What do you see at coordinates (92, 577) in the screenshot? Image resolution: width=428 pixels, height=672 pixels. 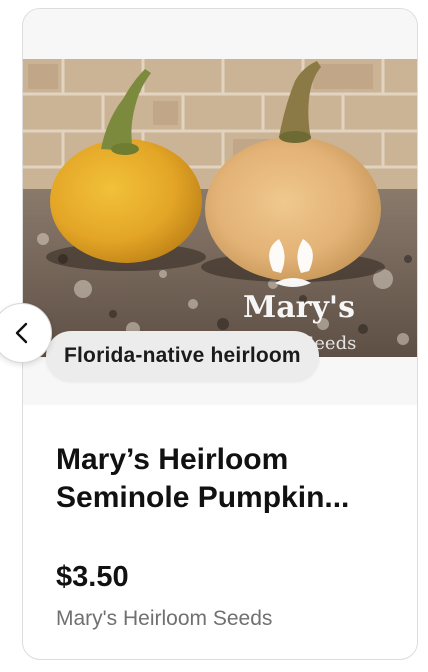 I see `product-price: $3.50` at bounding box center [92, 577].